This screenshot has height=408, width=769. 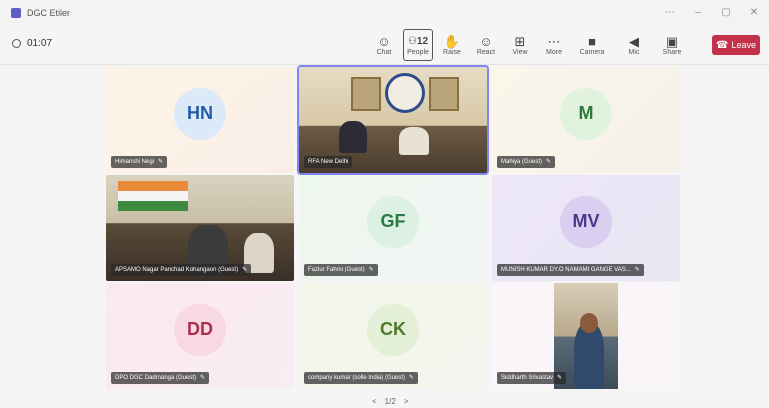 I want to click on name-tag: Fazlur Fahmi (Guest) ✎, so click(x=341, y=270).